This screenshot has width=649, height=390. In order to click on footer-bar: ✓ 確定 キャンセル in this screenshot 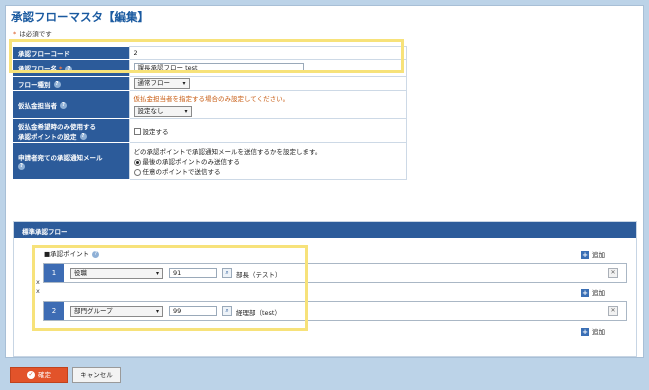, I will do `click(324, 375)`.